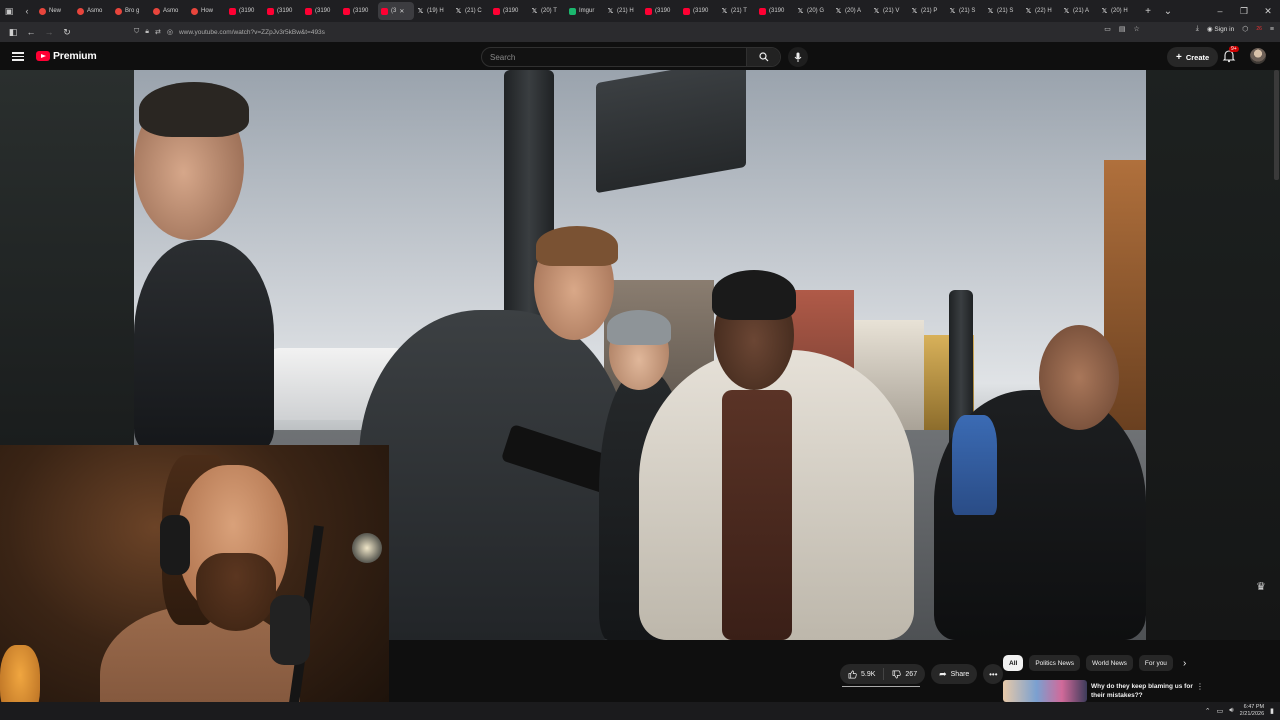 The height and width of the screenshot is (720, 1280). Describe the element at coordinates (1272, 711) in the screenshot. I see `notification-center-icon: ▮` at that location.